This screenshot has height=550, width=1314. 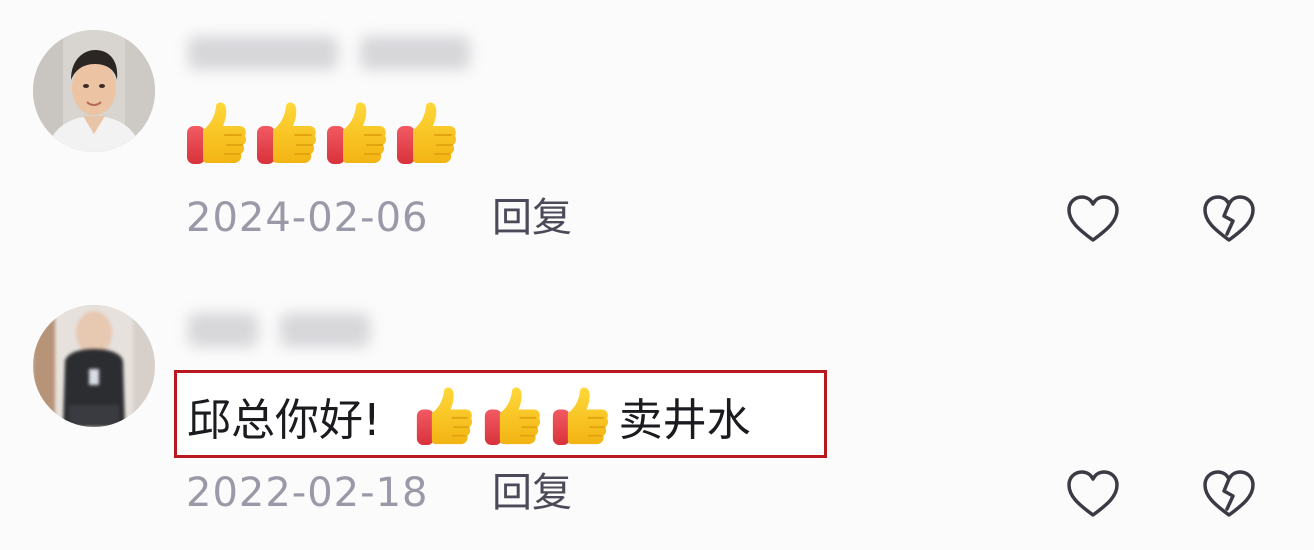 What do you see at coordinates (284, 420) in the screenshot?
I see `message-prefix: 邱总你好!` at bounding box center [284, 420].